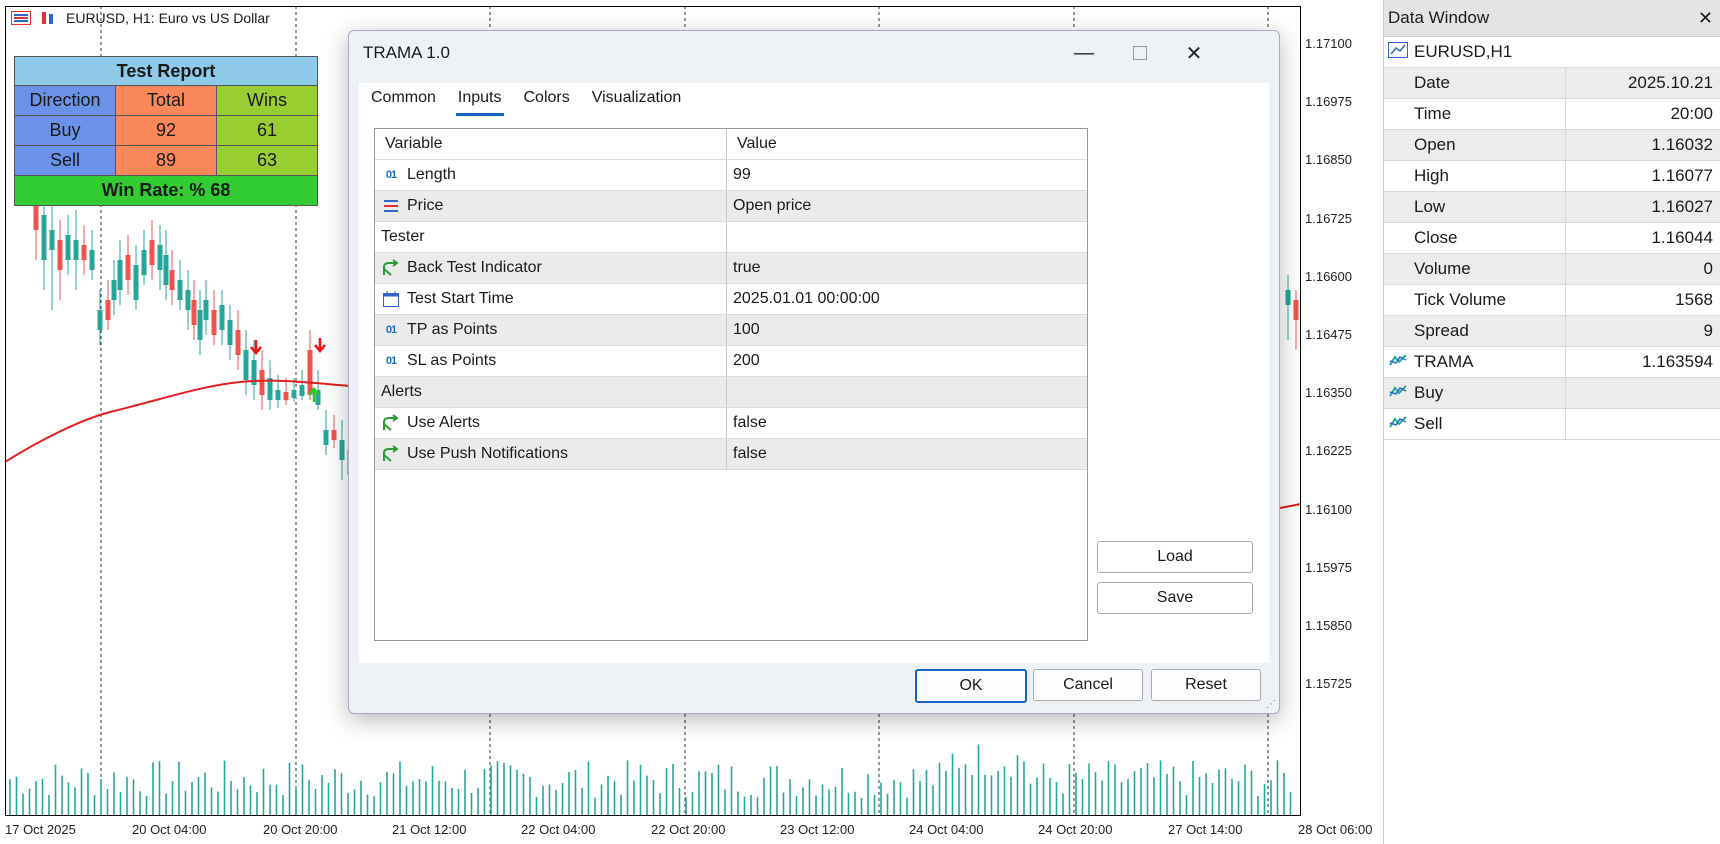  Describe the element at coordinates (971, 686) in the screenshot. I see `ok-button: OK` at that location.